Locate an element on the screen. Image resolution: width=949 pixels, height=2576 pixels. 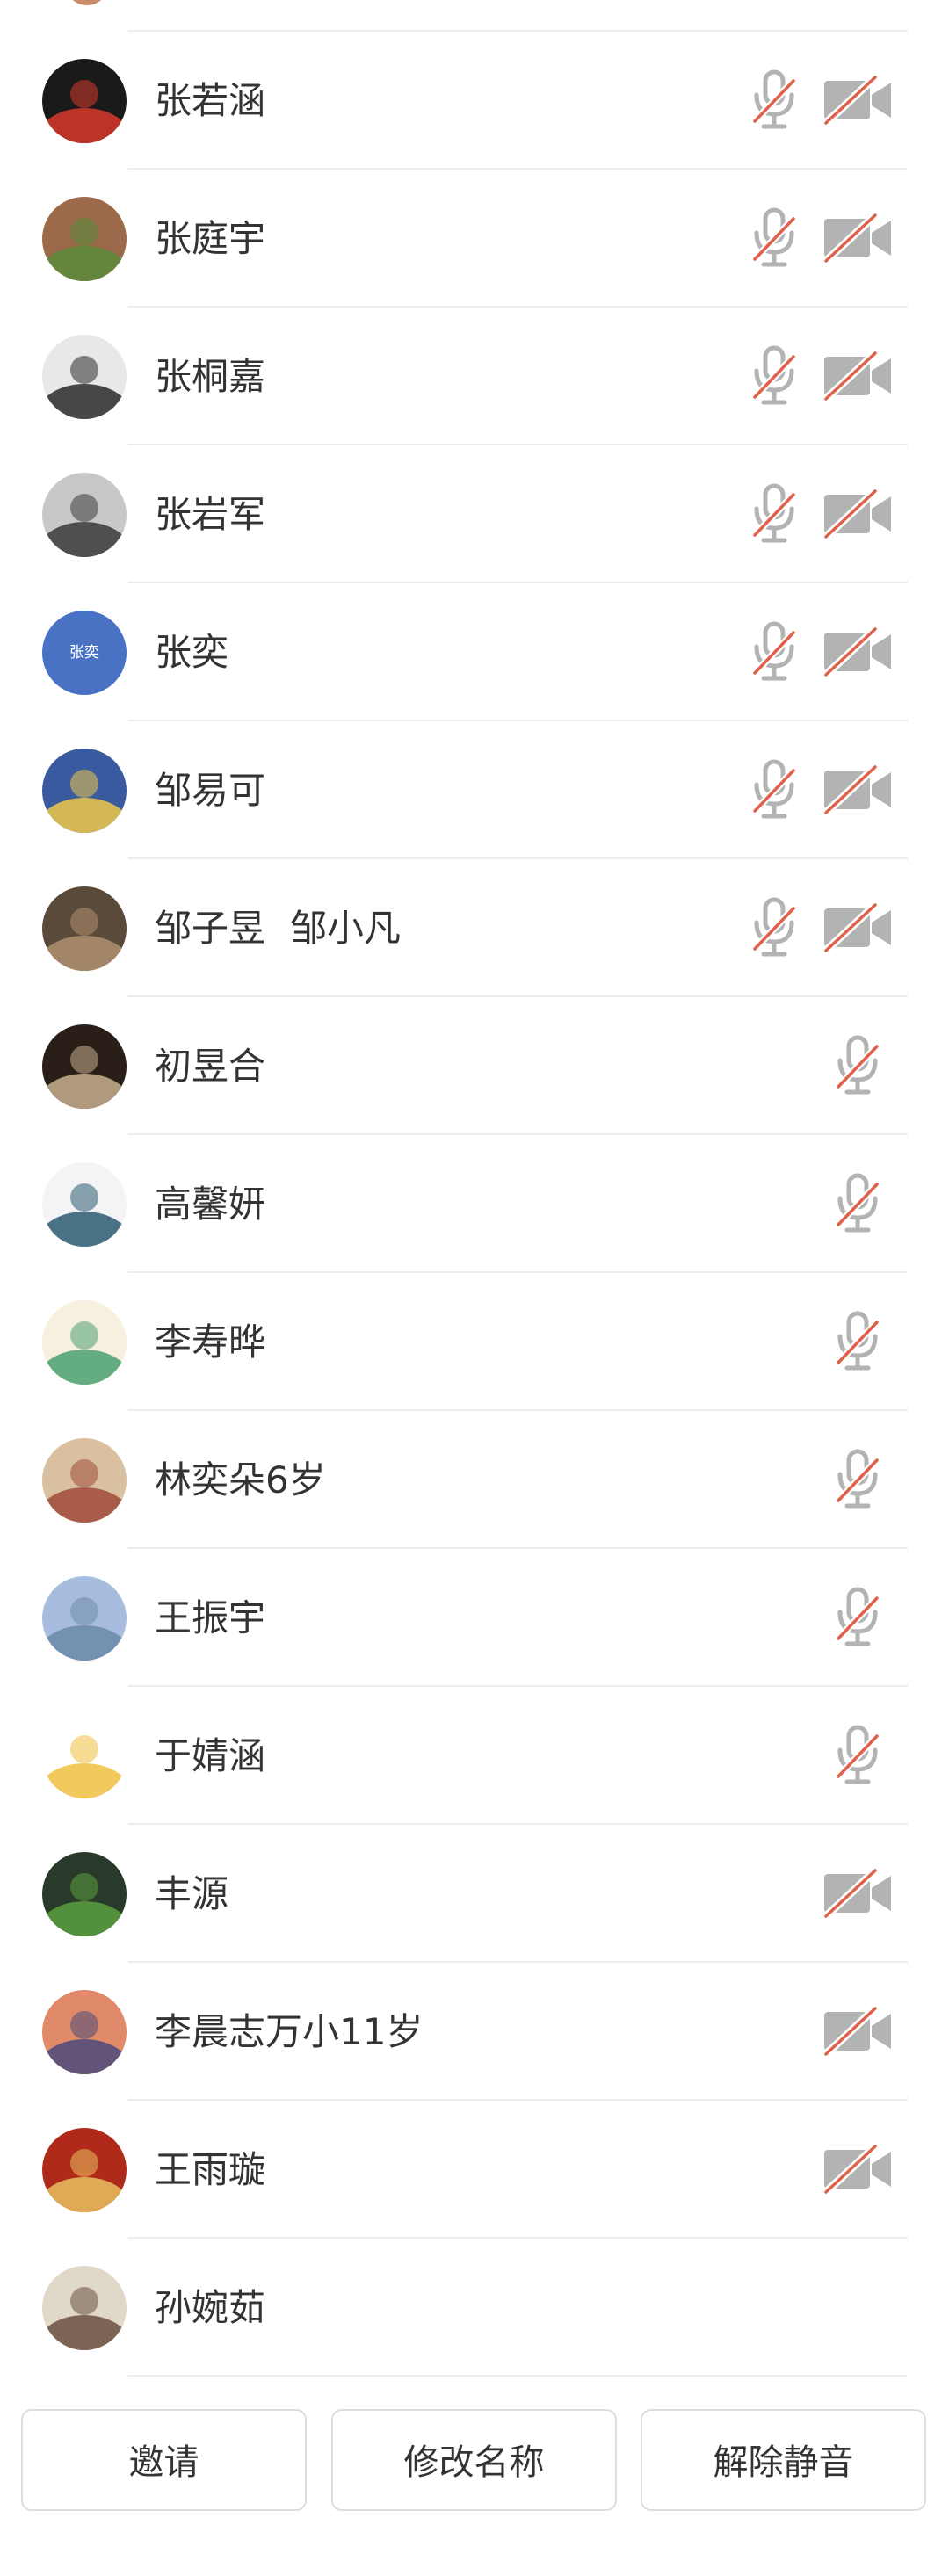
participant-name-text: 林奕朵6岁 is located at coordinates (240, 1479).